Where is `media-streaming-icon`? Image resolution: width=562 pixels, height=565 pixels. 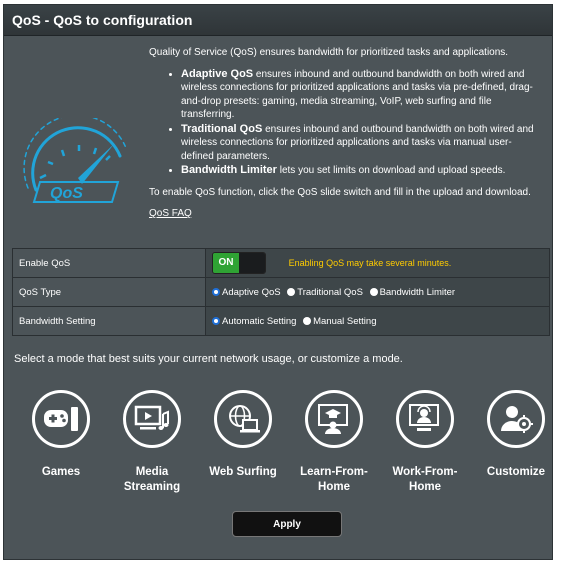 media-streaming-icon is located at coordinates (151, 417).